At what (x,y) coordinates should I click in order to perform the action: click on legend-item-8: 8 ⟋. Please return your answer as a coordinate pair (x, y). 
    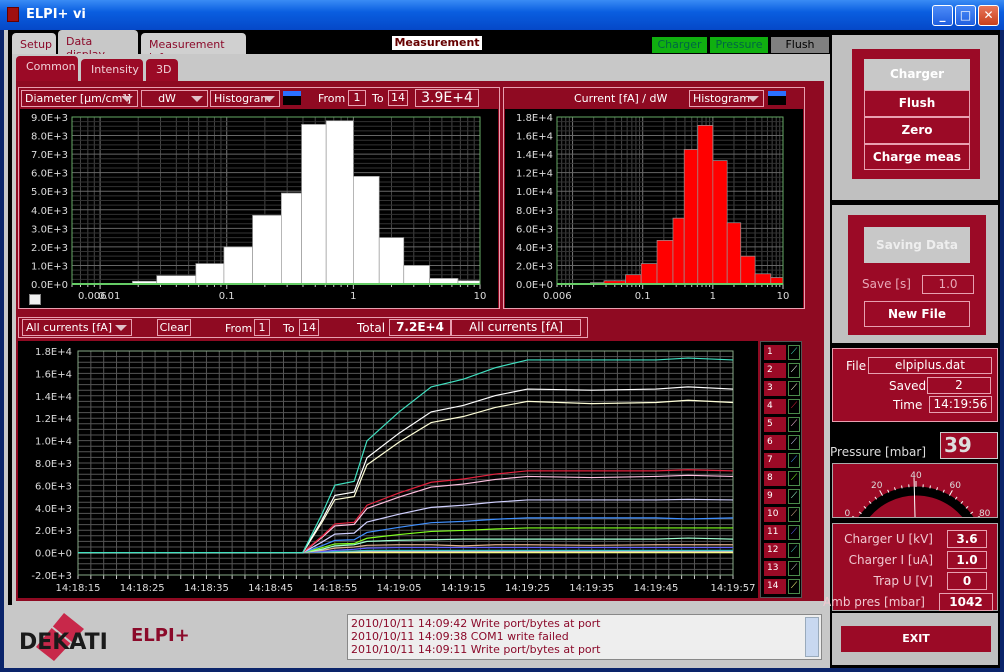
    Looking at the image, I should click on (782, 478).